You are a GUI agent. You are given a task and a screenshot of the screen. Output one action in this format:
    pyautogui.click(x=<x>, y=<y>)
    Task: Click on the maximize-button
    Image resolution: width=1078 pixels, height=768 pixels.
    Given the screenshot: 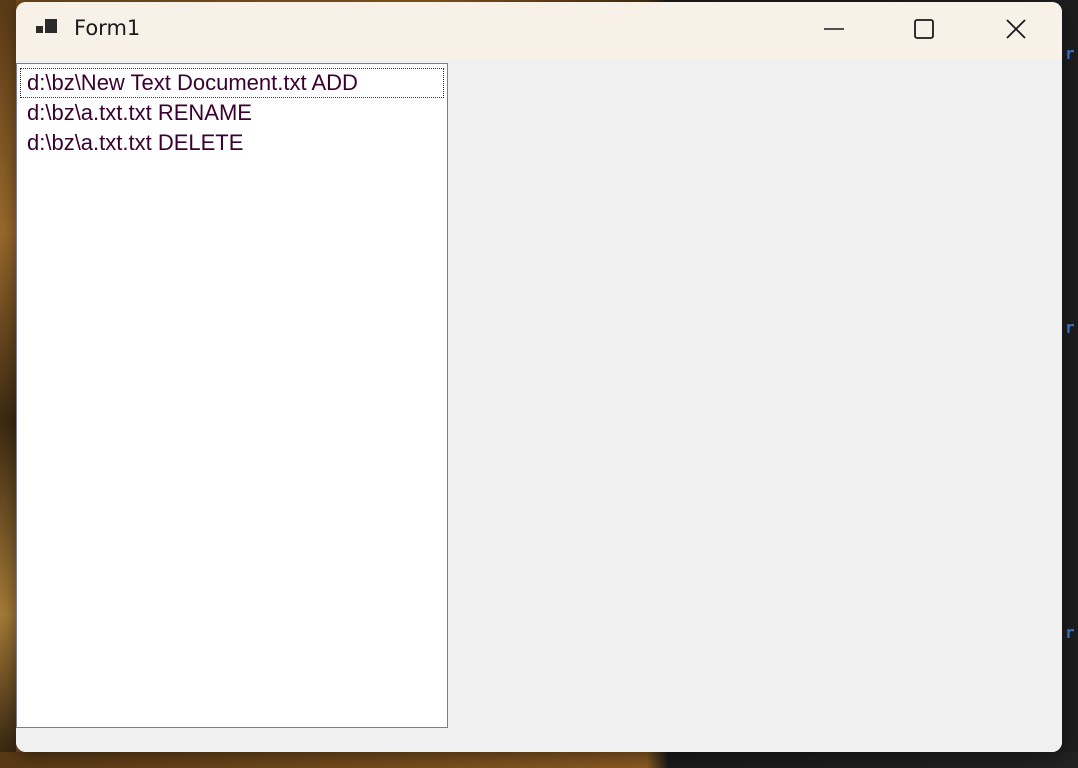 What is the action you would take?
    pyautogui.click(x=924, y=31)
    